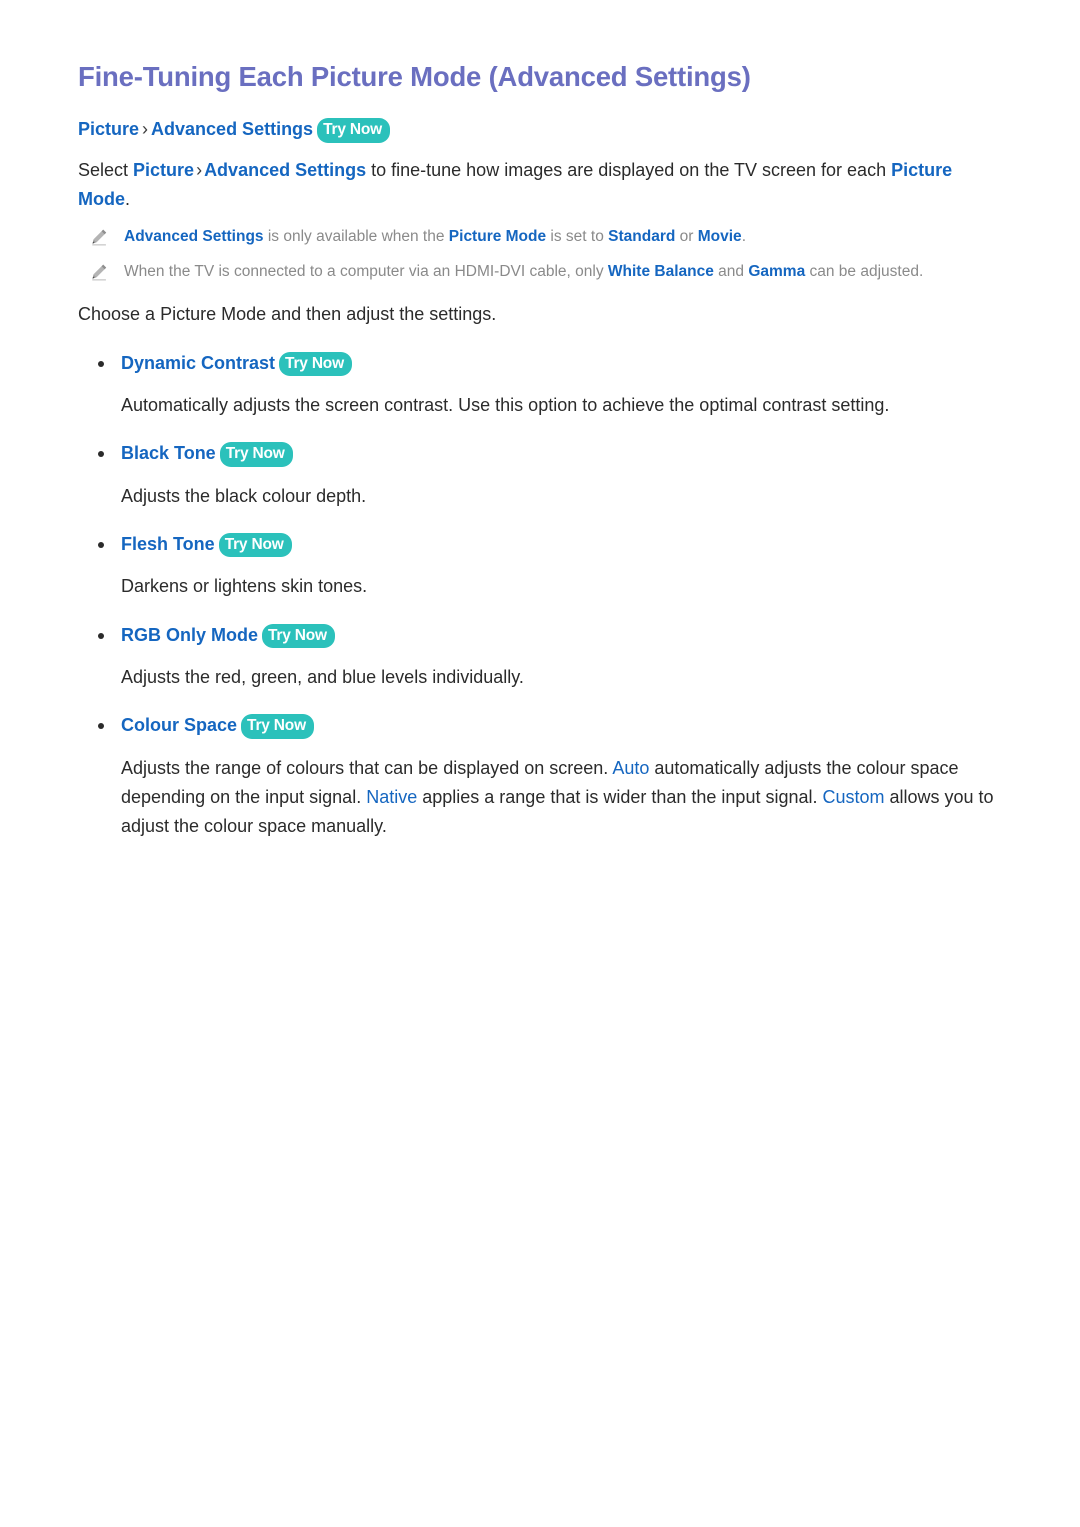  What do you see at coordinates (544, 454) in the screenshot?
I see `list-item: Black Tone Try Now` at bounding box center [544, 454].